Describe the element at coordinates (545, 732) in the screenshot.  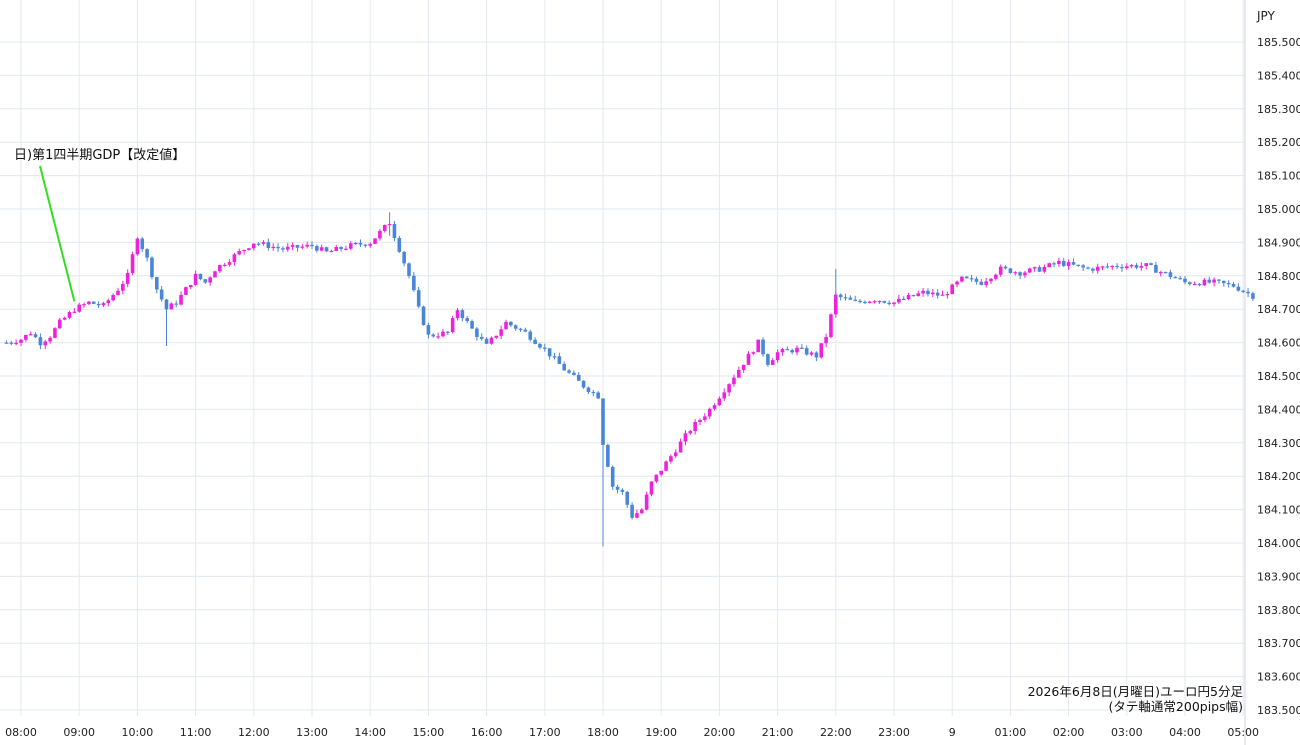
I see `x-tick-label: 17:00` at that location.